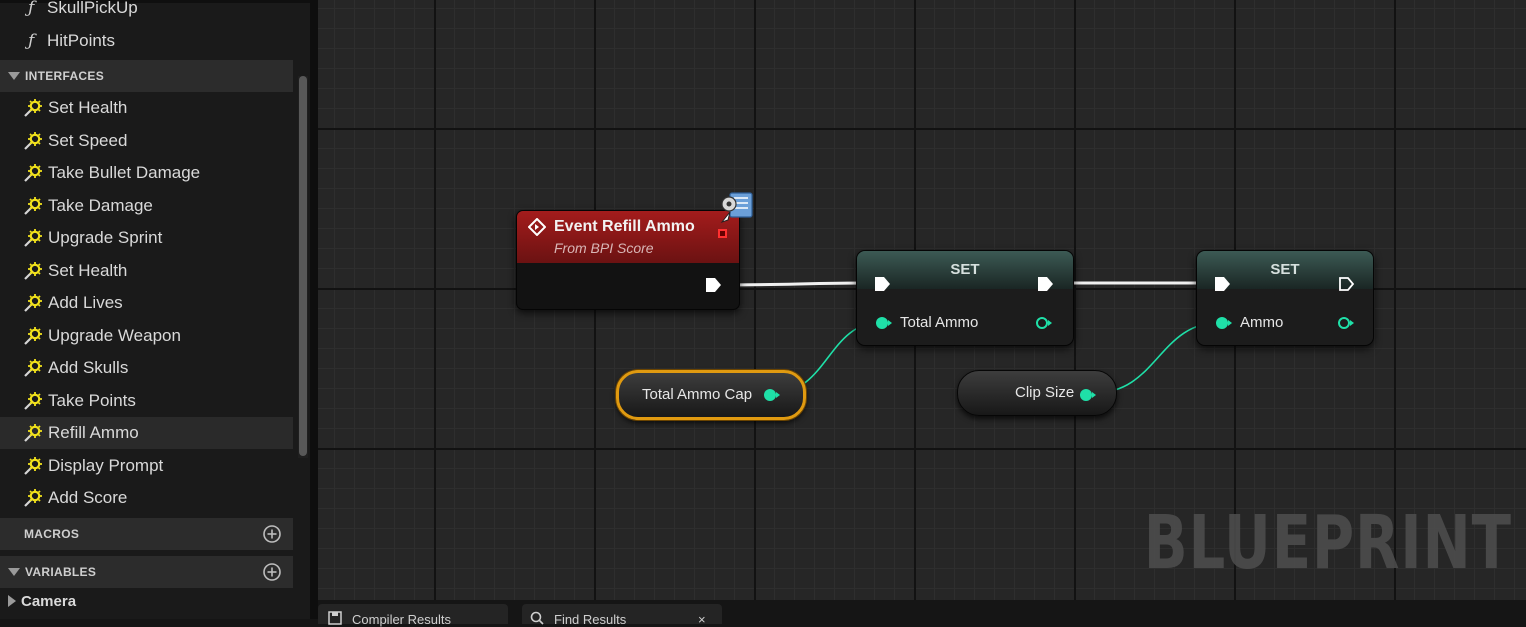  Describe the element at coordinates (1262, 322) in the screenshot. I see `pin-label-ammo: Ammo` at that location.